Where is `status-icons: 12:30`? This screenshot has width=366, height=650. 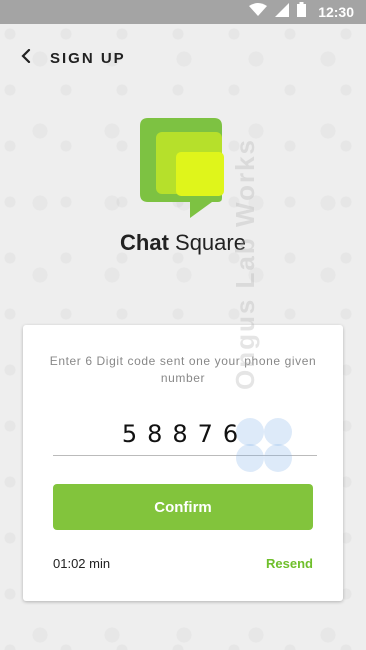 status-icons: 12:30 is located at coordinates (301, 12).